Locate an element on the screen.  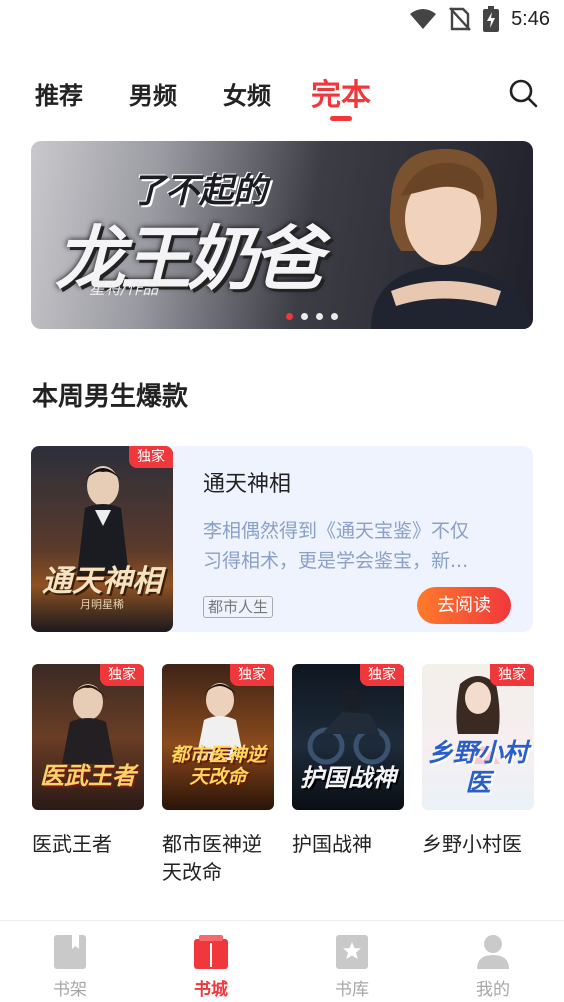
featured-book-cover: 独家 通天神相 月明星稀 is located at coordinates (102, 539).